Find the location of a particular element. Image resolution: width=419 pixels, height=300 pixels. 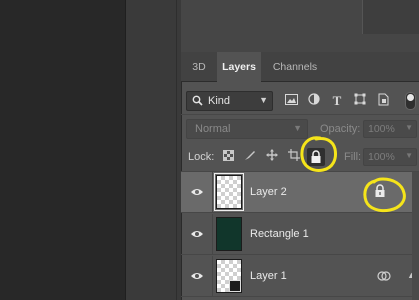

gutter-divider is located at coordinates (125, 150).